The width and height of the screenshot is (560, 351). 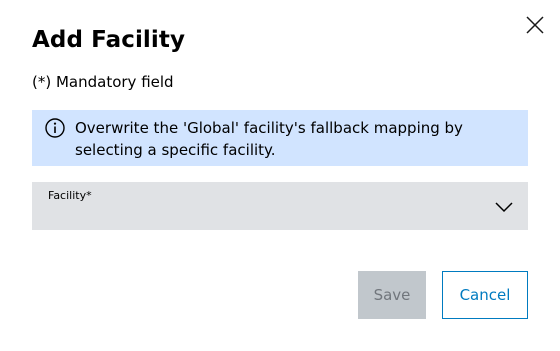 What do you see at coordinates (103, 82) in the screenshot?
I see `mandatory-field-note: (*) Mandatory field` at bounding box center [103, 82].